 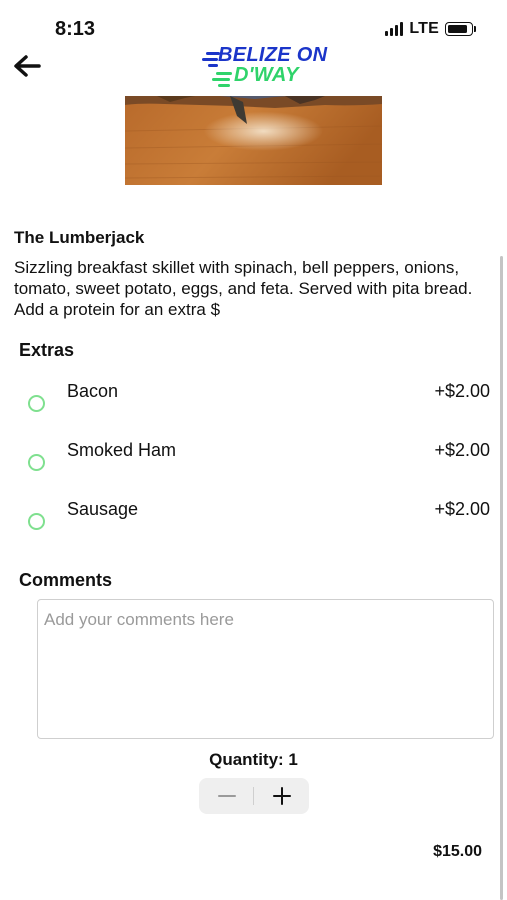 What do you see at coordinates (266, 75) in the screenshot?
I see `logo-text-line2: D'WAY` at bounding box center [266, 75].